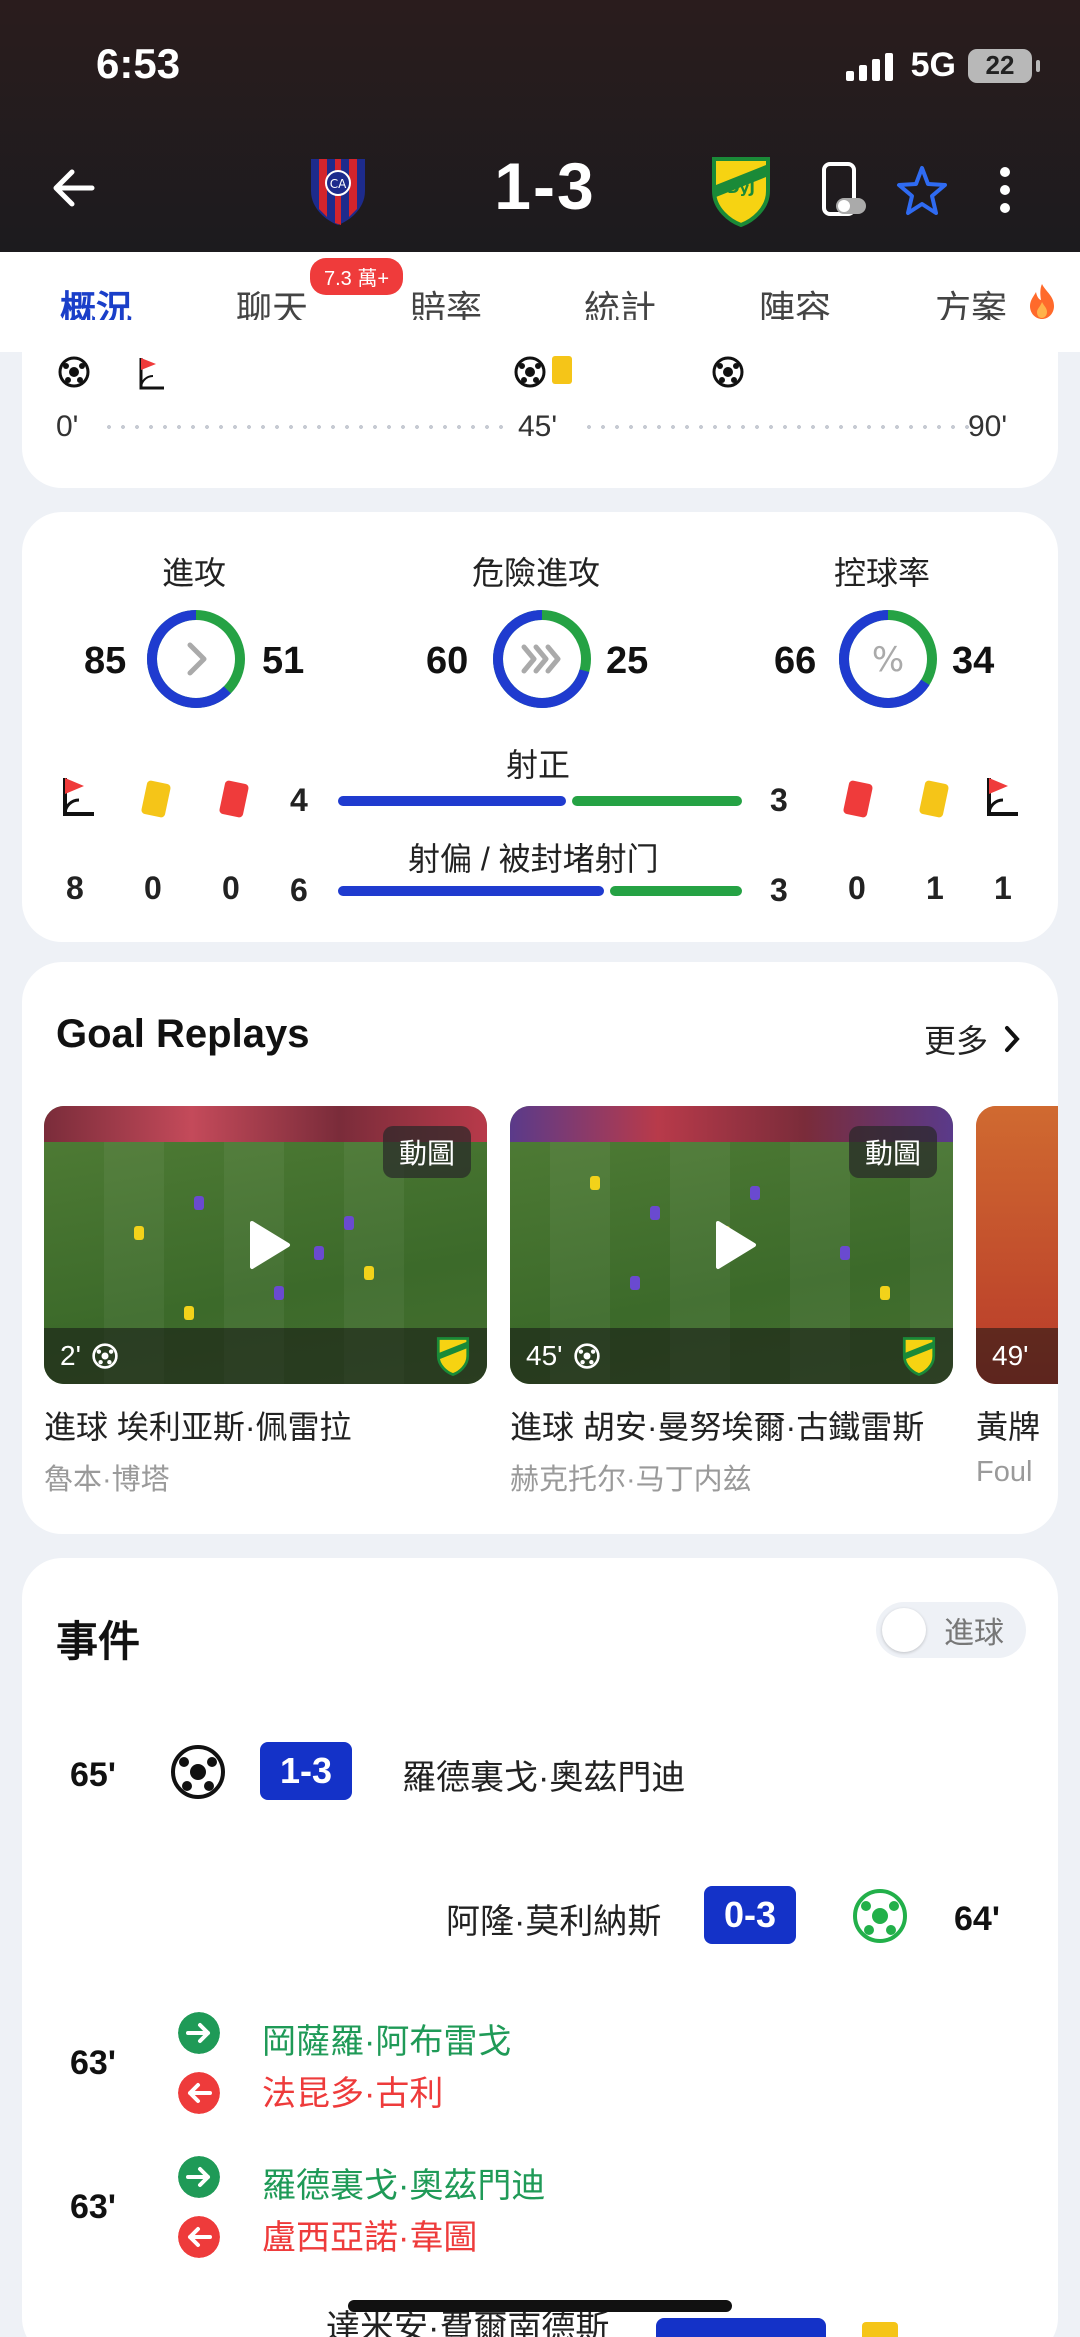  I want to click on event-score-badge: 1-3, so click(306, 1771).